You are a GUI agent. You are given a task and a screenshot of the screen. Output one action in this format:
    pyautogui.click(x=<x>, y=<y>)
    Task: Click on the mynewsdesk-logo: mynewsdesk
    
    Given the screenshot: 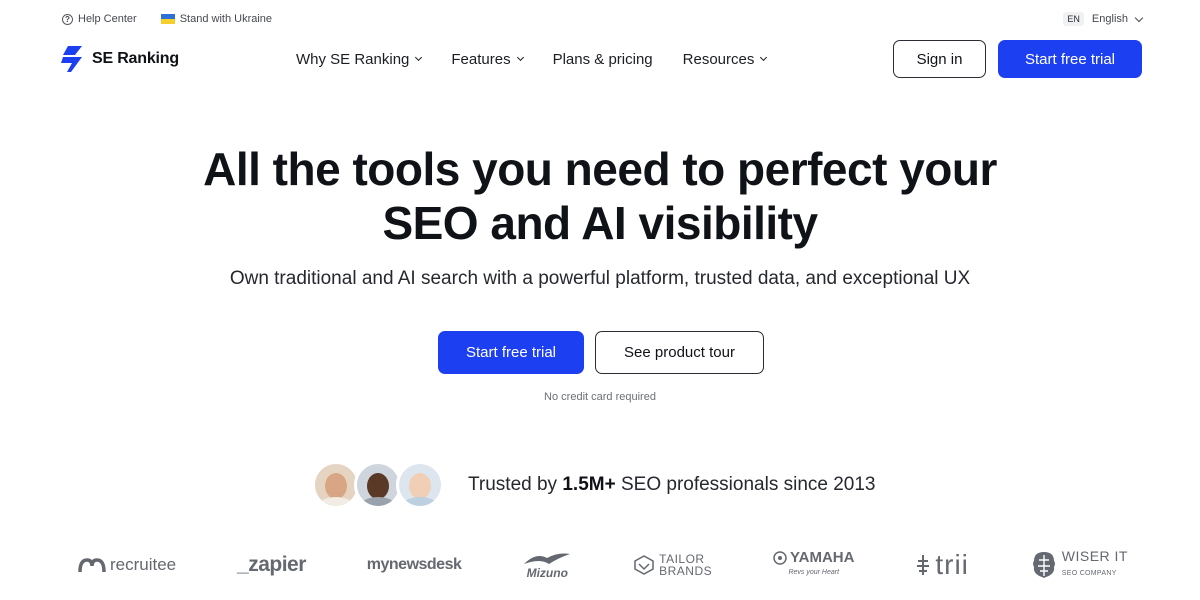 What is the action you would take?
    pyautogui.click(x=414, y=565)
    